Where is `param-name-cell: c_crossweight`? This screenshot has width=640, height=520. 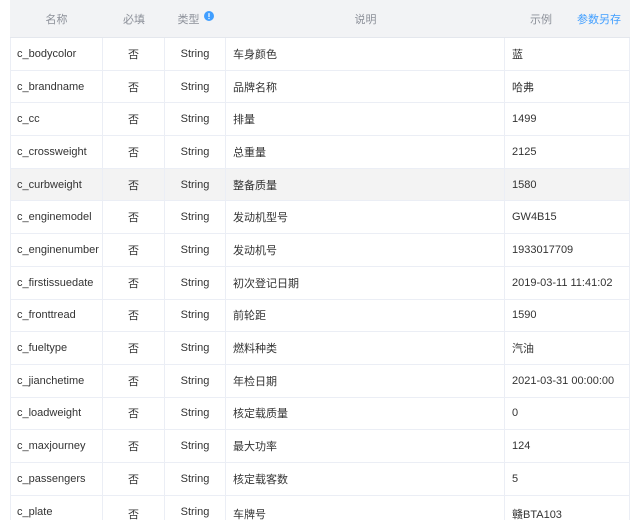
param-name-cell: c_crossweight is located at coordinates (56, 152).